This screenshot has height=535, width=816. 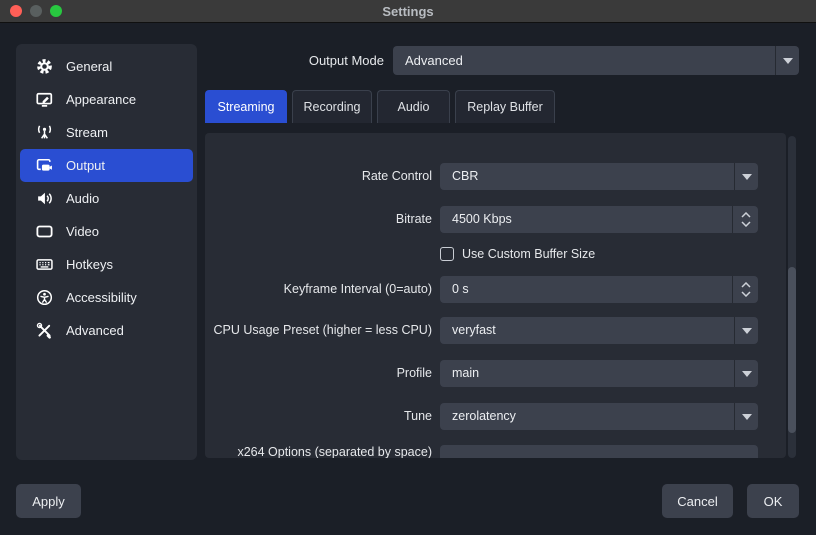 What do you see at coordinates (89, 264) in the screenshot?
I see `sidebar-item-label: Hotkeys` at bounding box center [89, 264].